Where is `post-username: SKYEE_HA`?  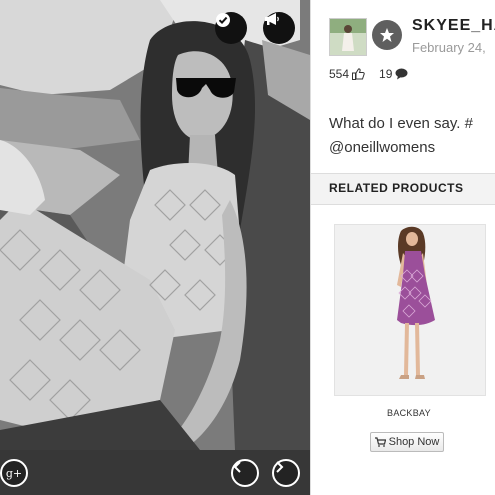
post-username: SKYEE_HA is located at coordinates (453, 26).